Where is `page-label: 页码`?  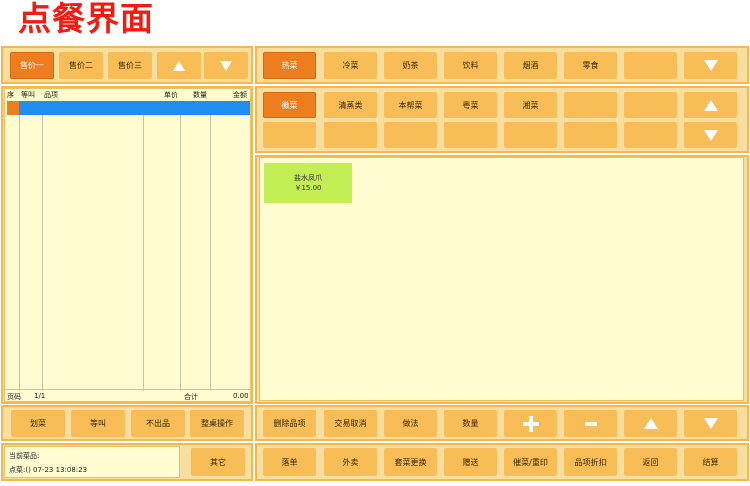 page-label: 页码 is located at coordinates (14, 397).